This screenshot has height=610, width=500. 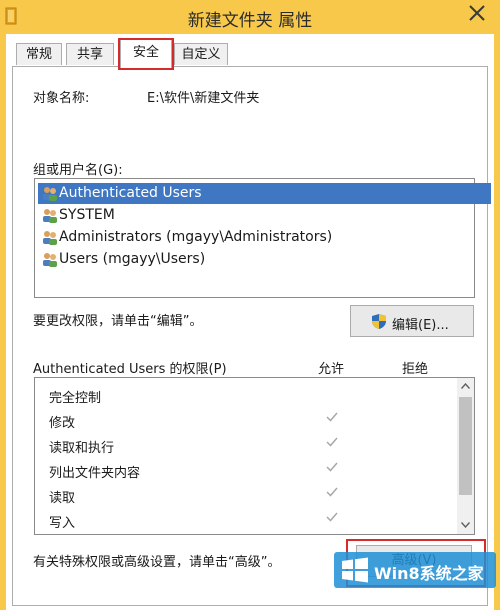 I want to click on group-user-label: 组或用户名(G):, so click(x=78, y=170).